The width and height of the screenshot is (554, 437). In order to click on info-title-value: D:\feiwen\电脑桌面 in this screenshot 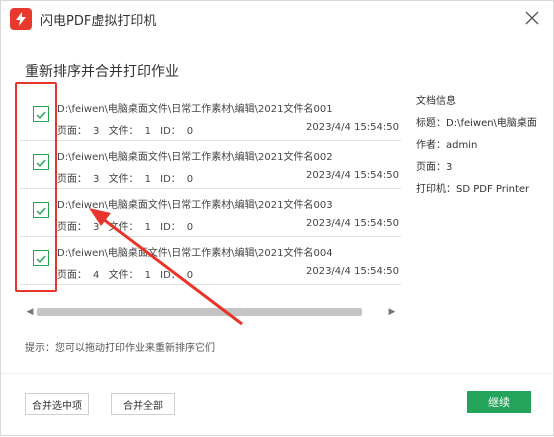, I will do `click(491, 123)`.